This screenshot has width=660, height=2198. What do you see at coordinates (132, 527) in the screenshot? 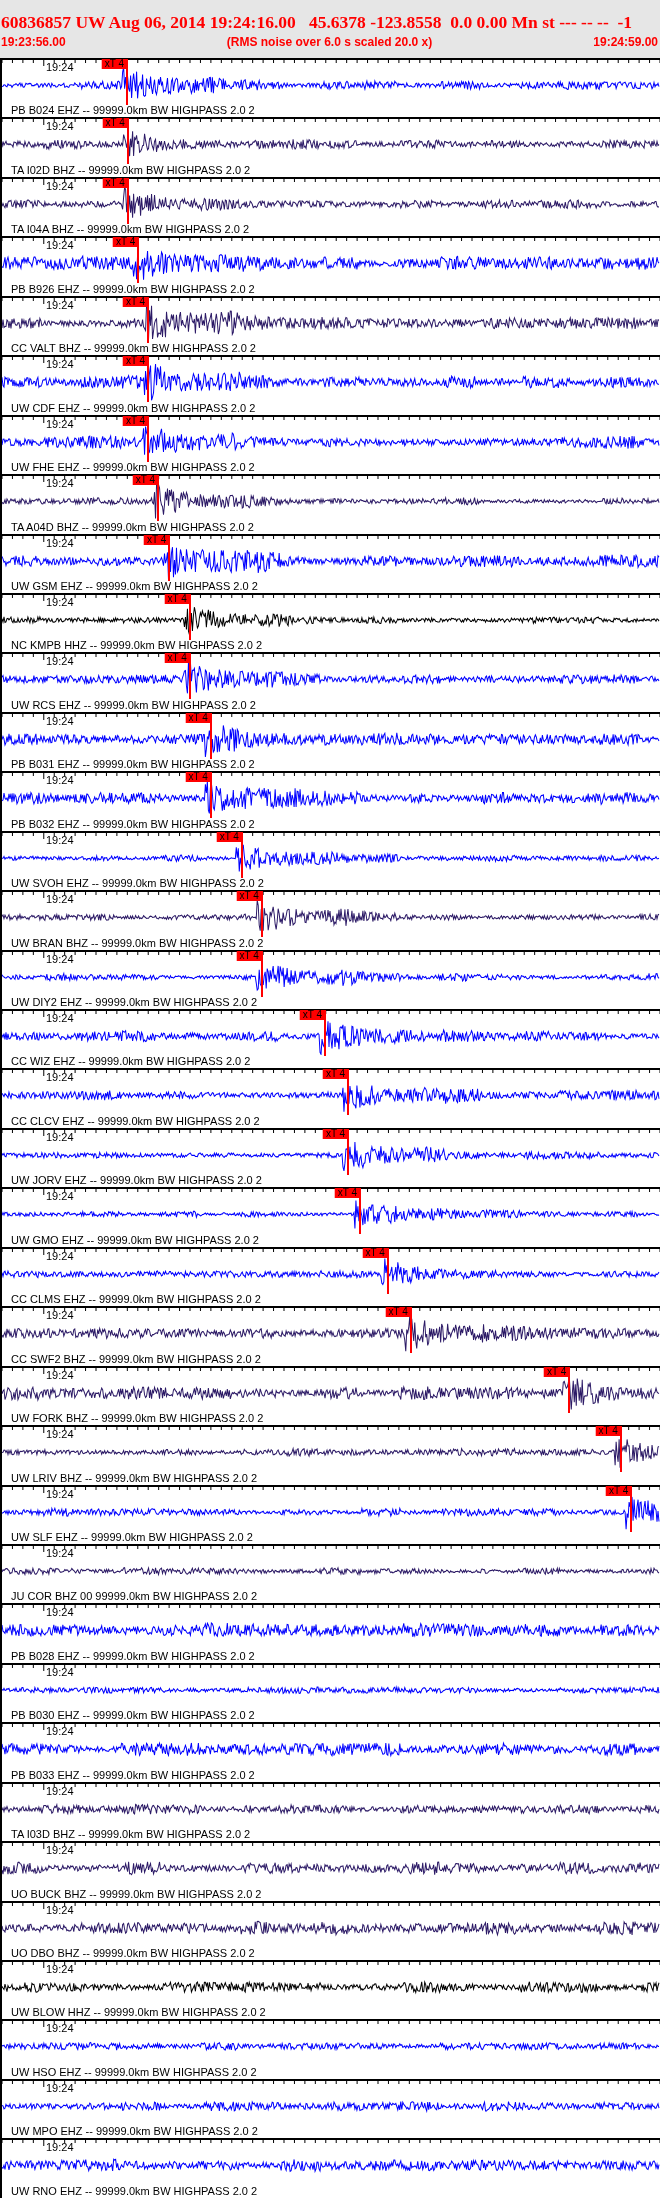
I see `channel-label: TA A04D BHZ -- 99999.0km BW HIGHPASS 2.0 2` at bounding box center [132, 527].